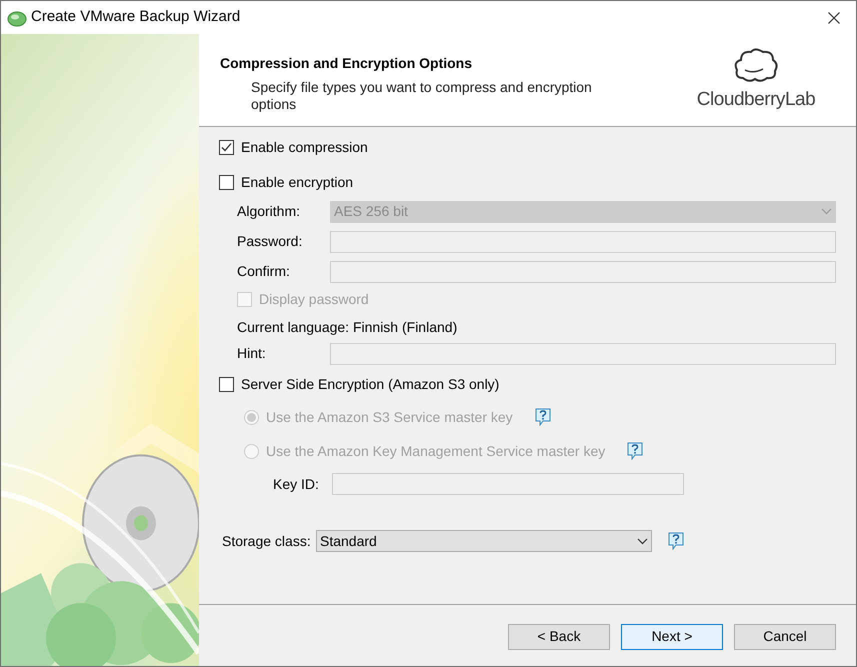 The height and width of the screenshot is (667, 857). Describe the element at coordinates (269, 211) in the screenshot. I see `field-label: Algorithm:` at that location.